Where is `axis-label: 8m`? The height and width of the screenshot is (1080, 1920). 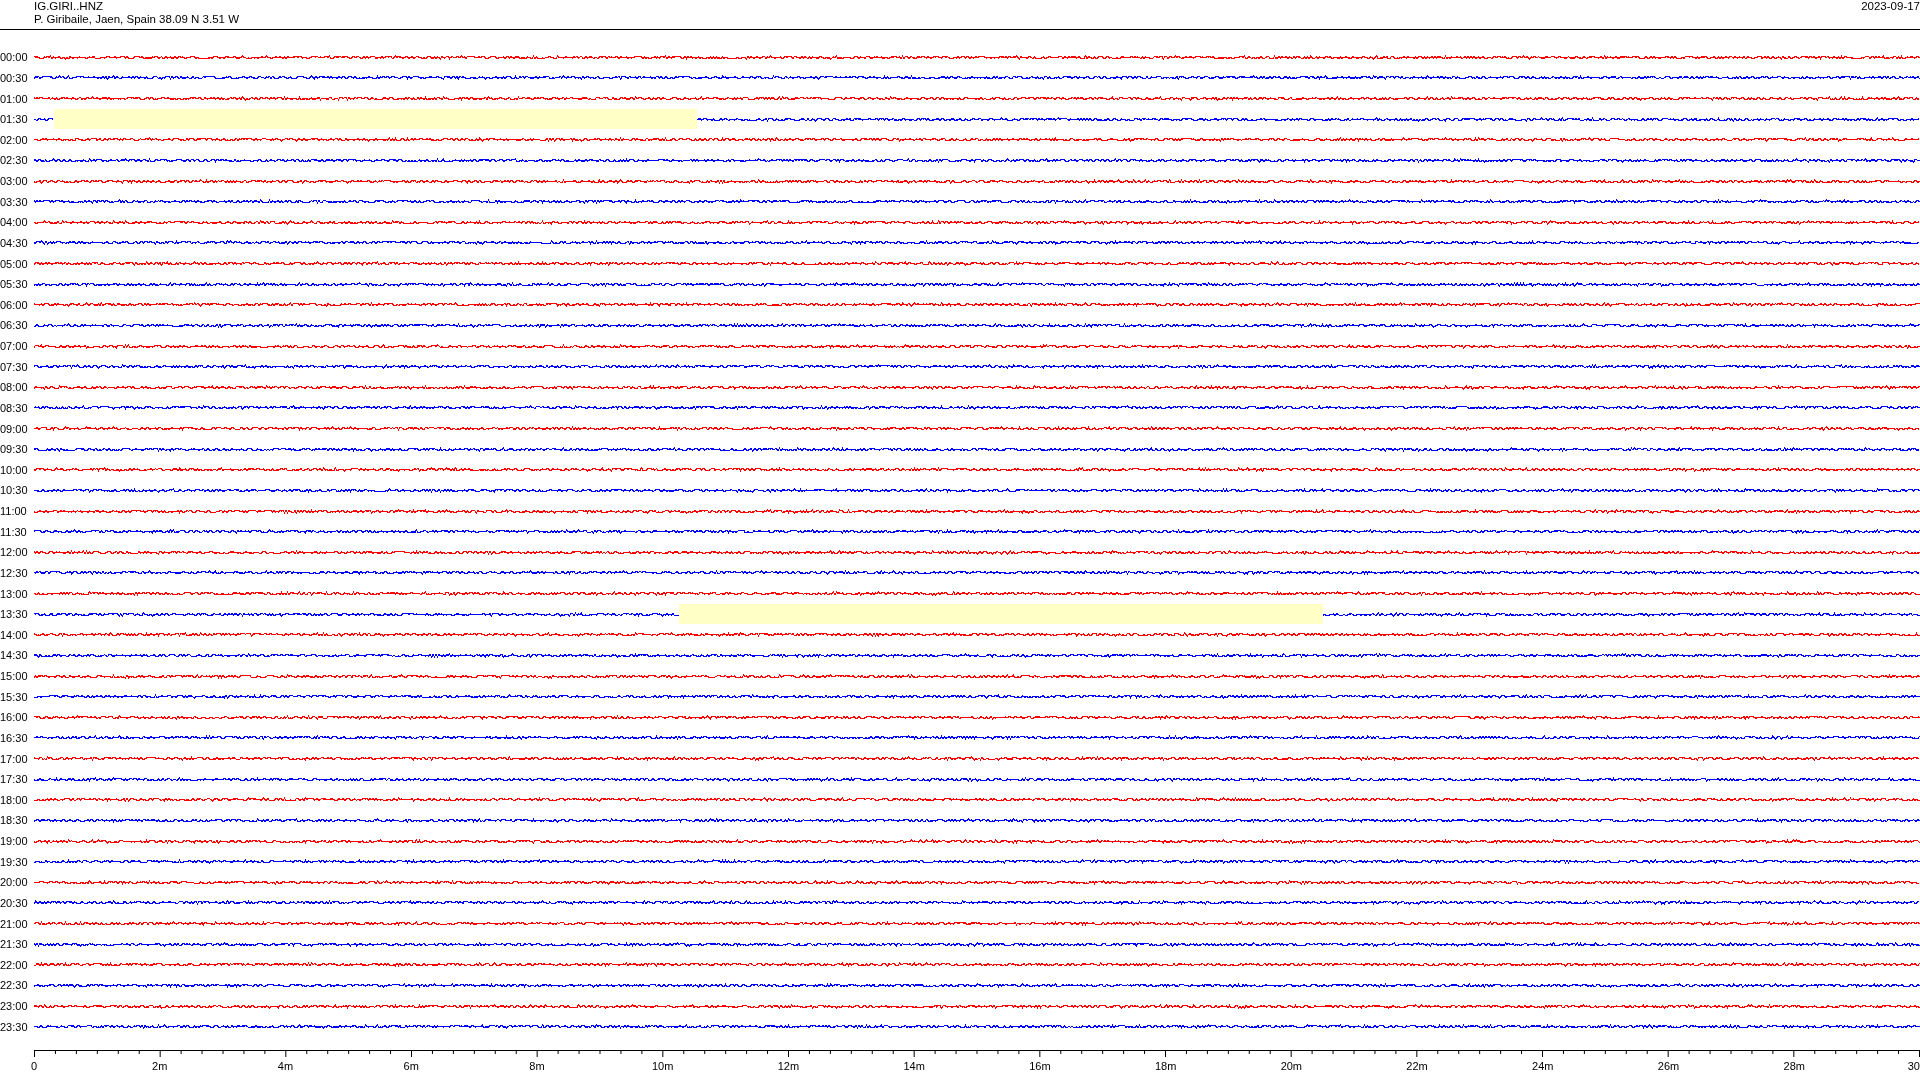
axis-label: 8m is located at coordinates (537, 1066).